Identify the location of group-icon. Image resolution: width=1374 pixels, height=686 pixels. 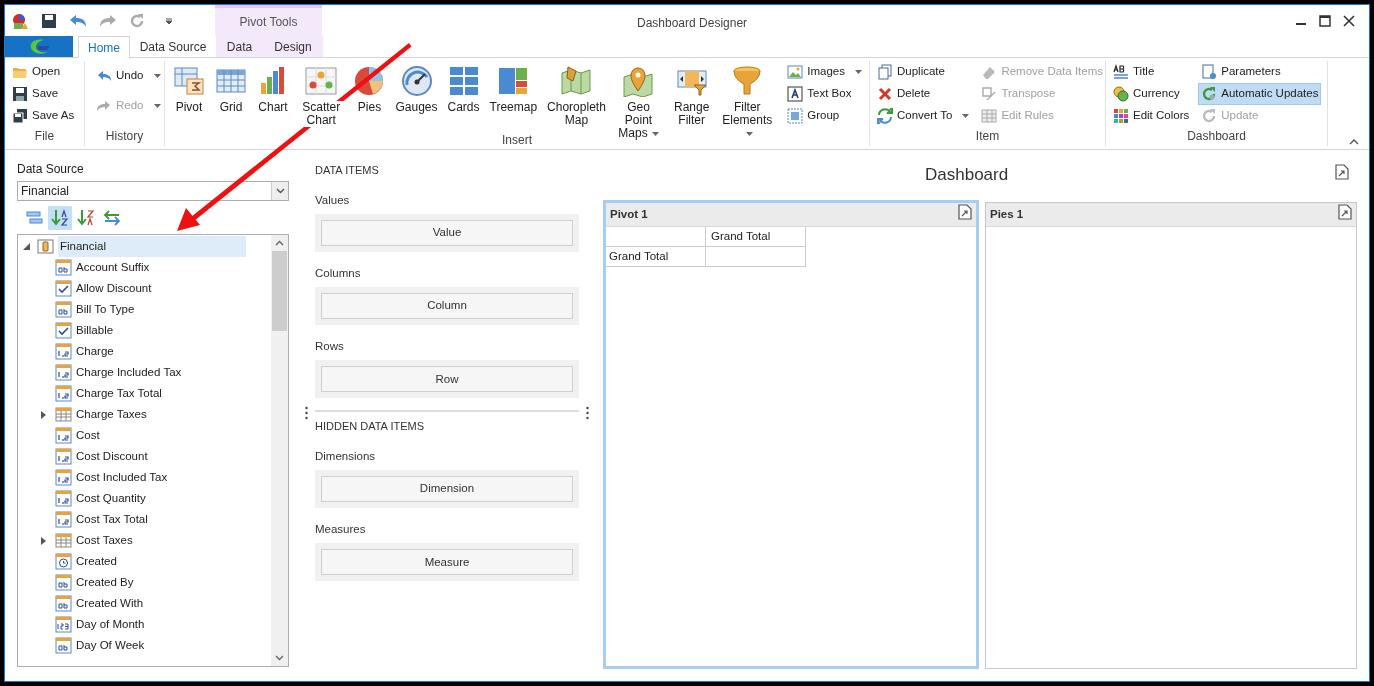
(795, 116).